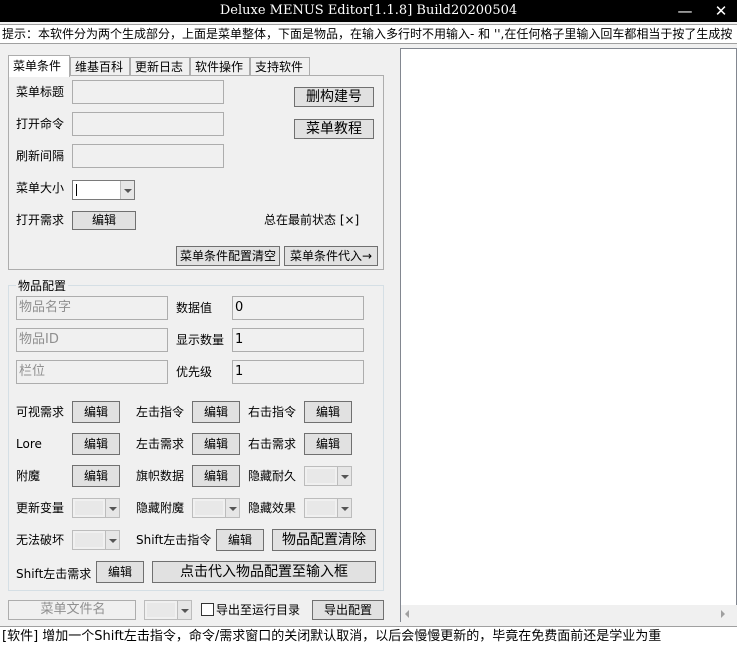 The image size is (737, 646). Describe the element at coordinates (40, 508) in the screenshot. I see `update-variable-label: 更新变量` at that location.